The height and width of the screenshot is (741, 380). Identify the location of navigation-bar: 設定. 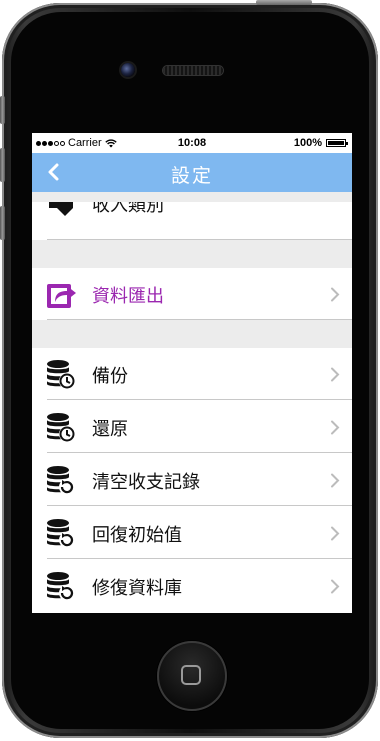
(192, 172).